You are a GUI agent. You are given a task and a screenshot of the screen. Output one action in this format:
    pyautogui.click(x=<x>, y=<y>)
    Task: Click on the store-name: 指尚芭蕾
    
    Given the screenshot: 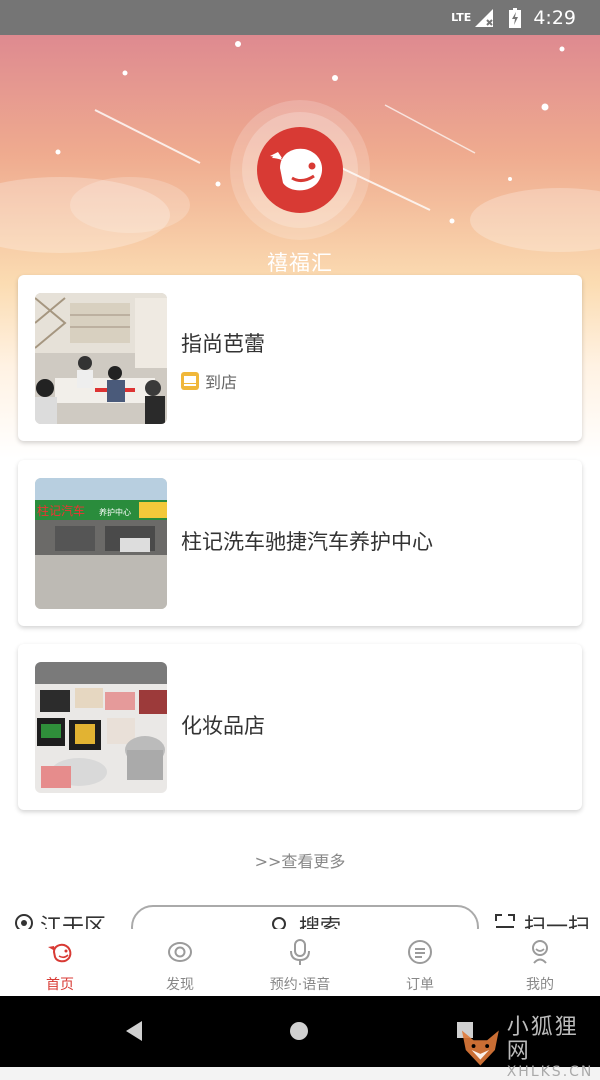 What is the action you would take?
    pyautogui.click(x=223, y=344)
    